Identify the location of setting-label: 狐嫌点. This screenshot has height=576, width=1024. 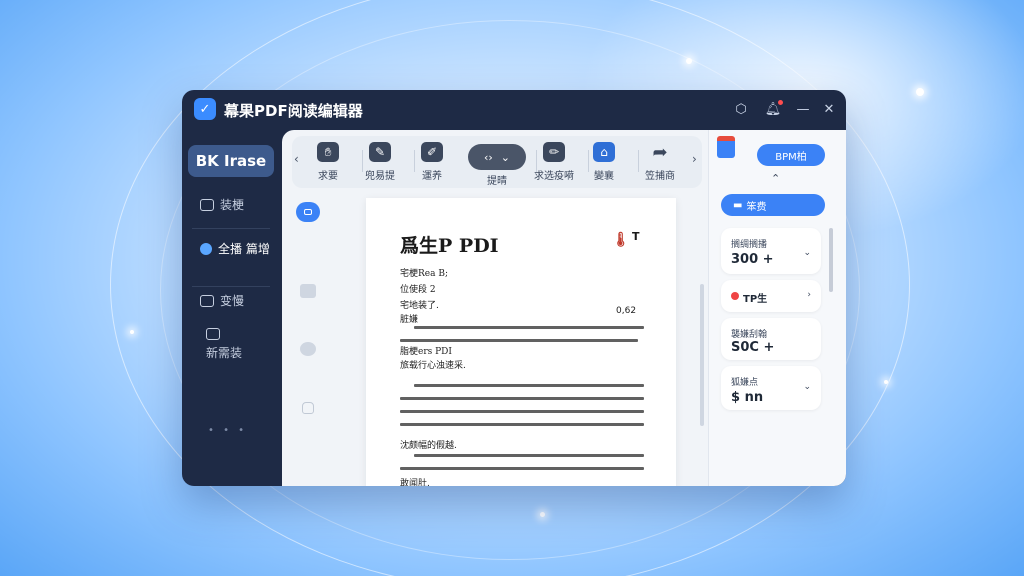
(745, 383).